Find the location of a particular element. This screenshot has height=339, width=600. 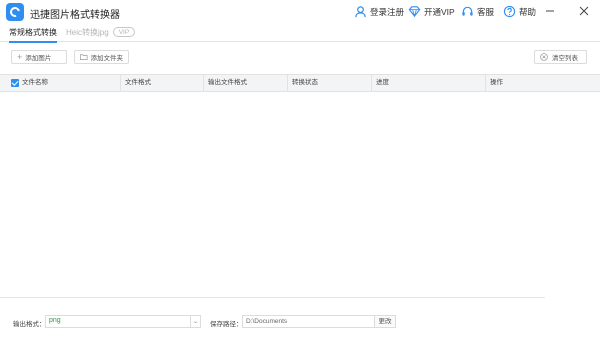

bottom-divider is located at coordinates (272, 297).